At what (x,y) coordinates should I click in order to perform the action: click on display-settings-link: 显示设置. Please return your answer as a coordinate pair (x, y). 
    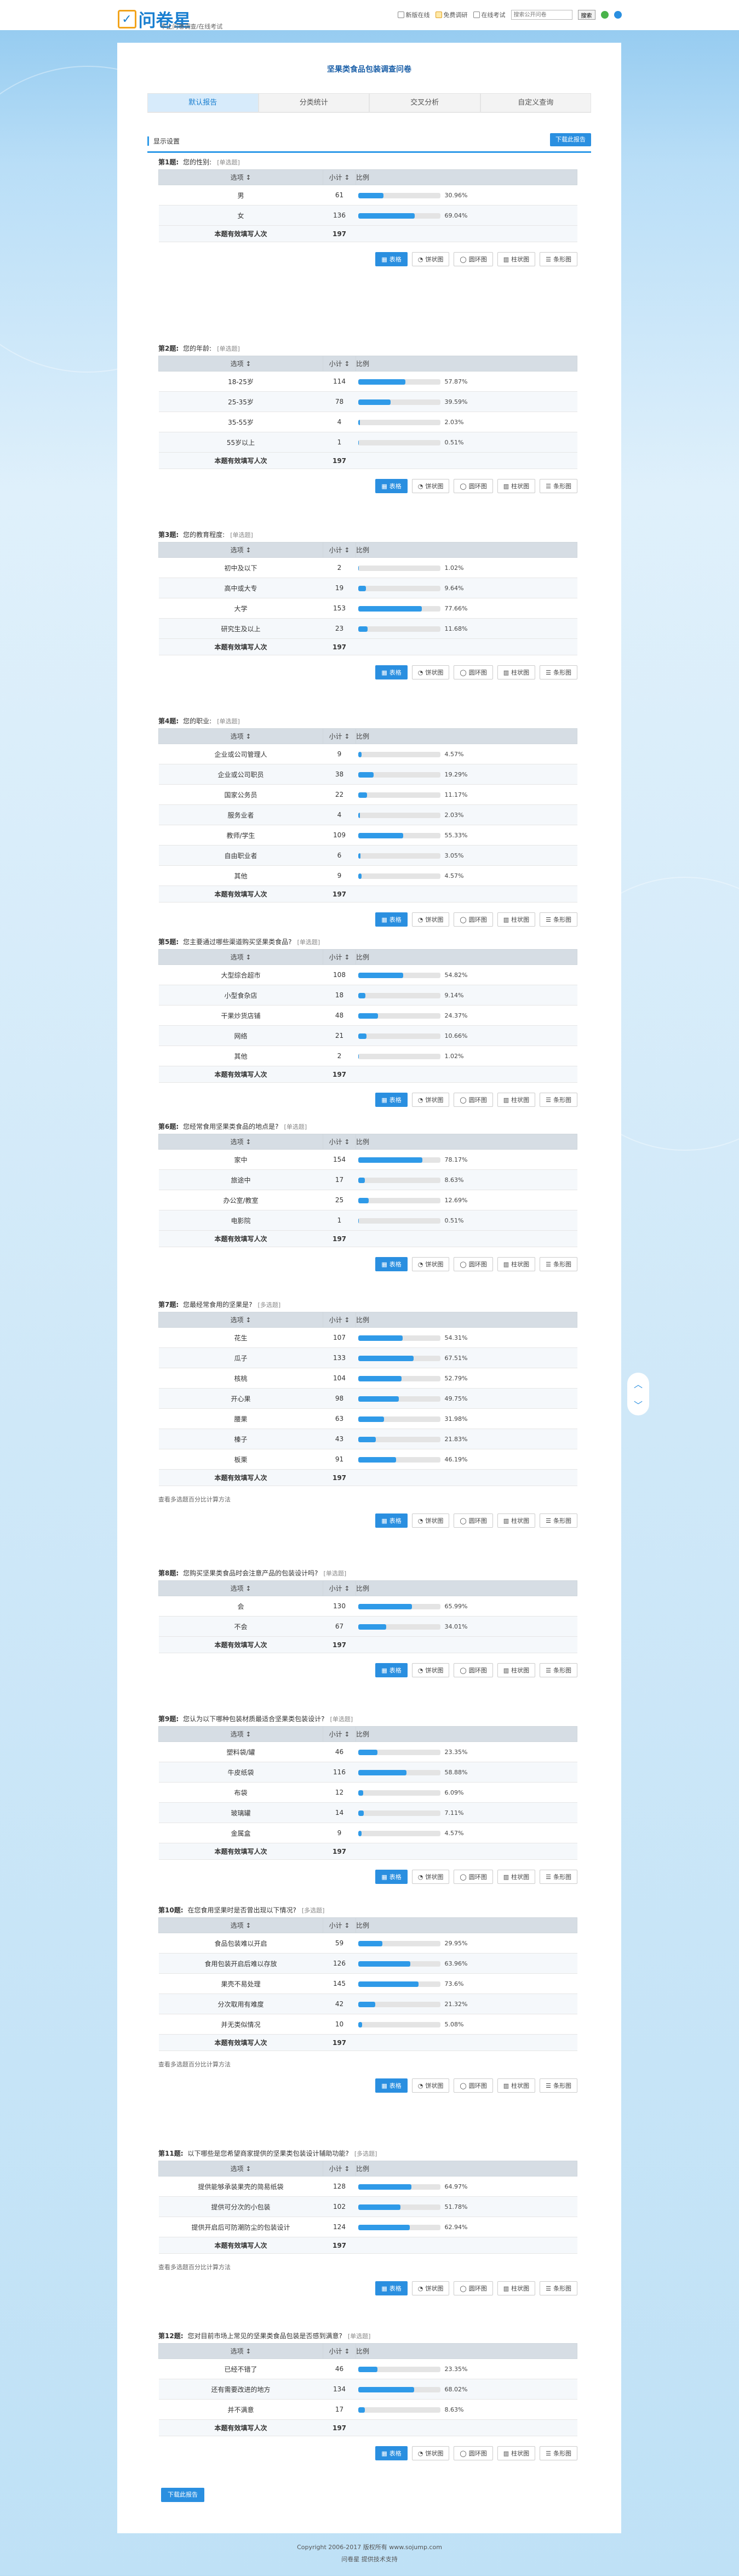
    Looking at the image, I should click on (164, 141).